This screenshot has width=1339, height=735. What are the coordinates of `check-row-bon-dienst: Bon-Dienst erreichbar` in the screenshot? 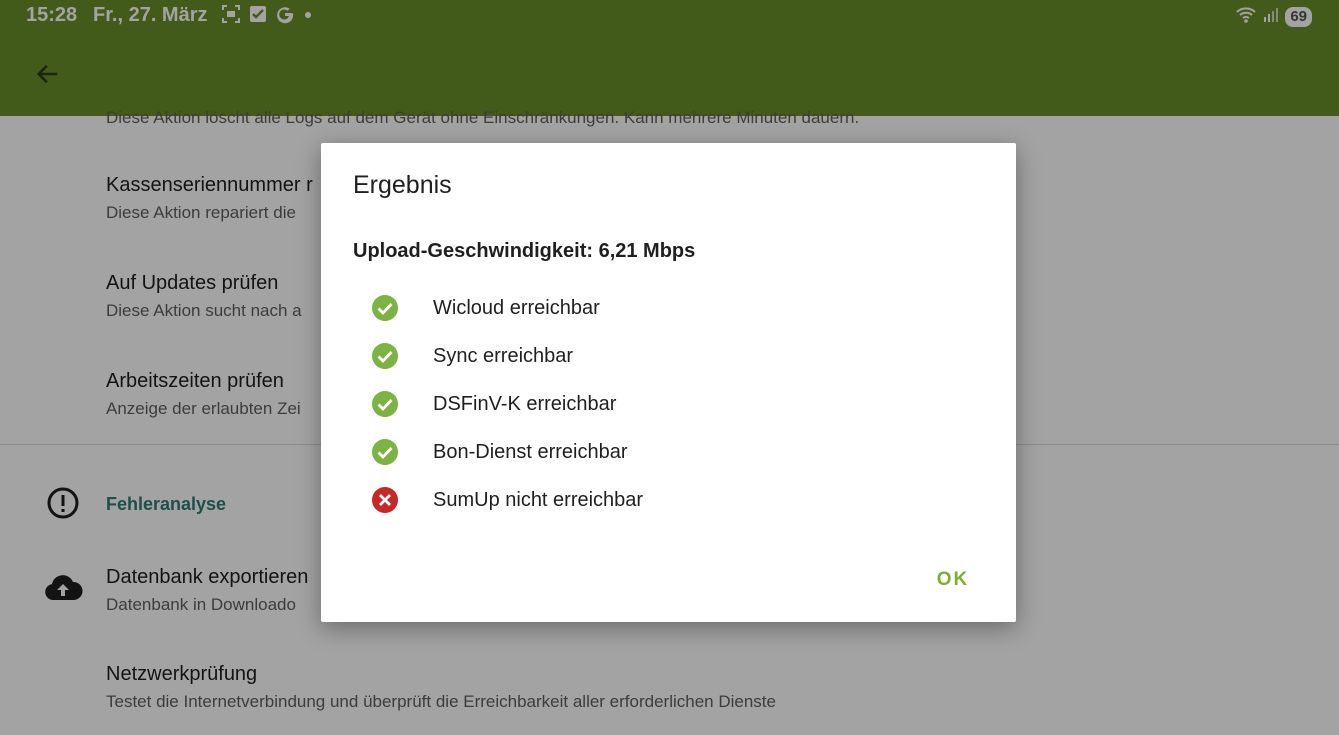 It's located at (507, 452).